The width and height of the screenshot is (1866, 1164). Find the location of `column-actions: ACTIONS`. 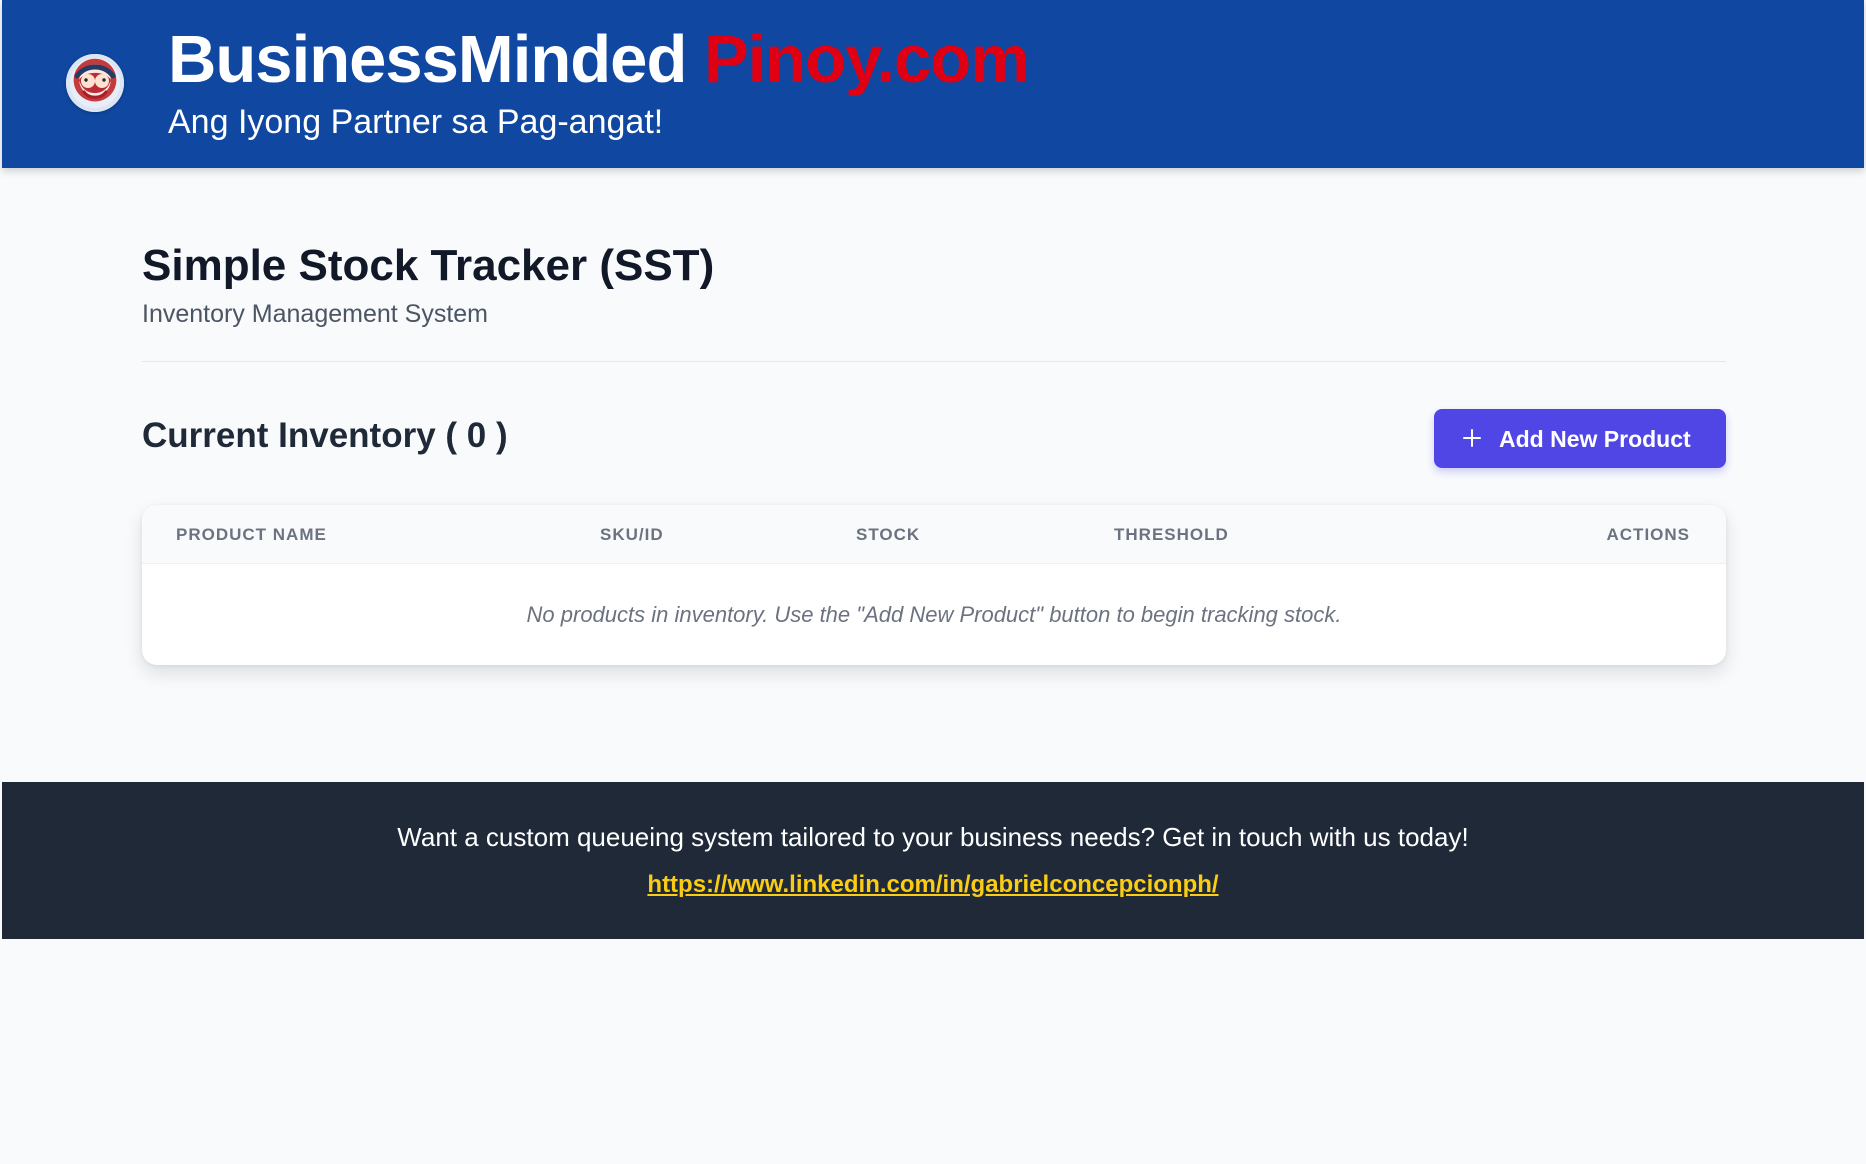

column-actions: ACTIONS is located at coordinates (1648, 534).